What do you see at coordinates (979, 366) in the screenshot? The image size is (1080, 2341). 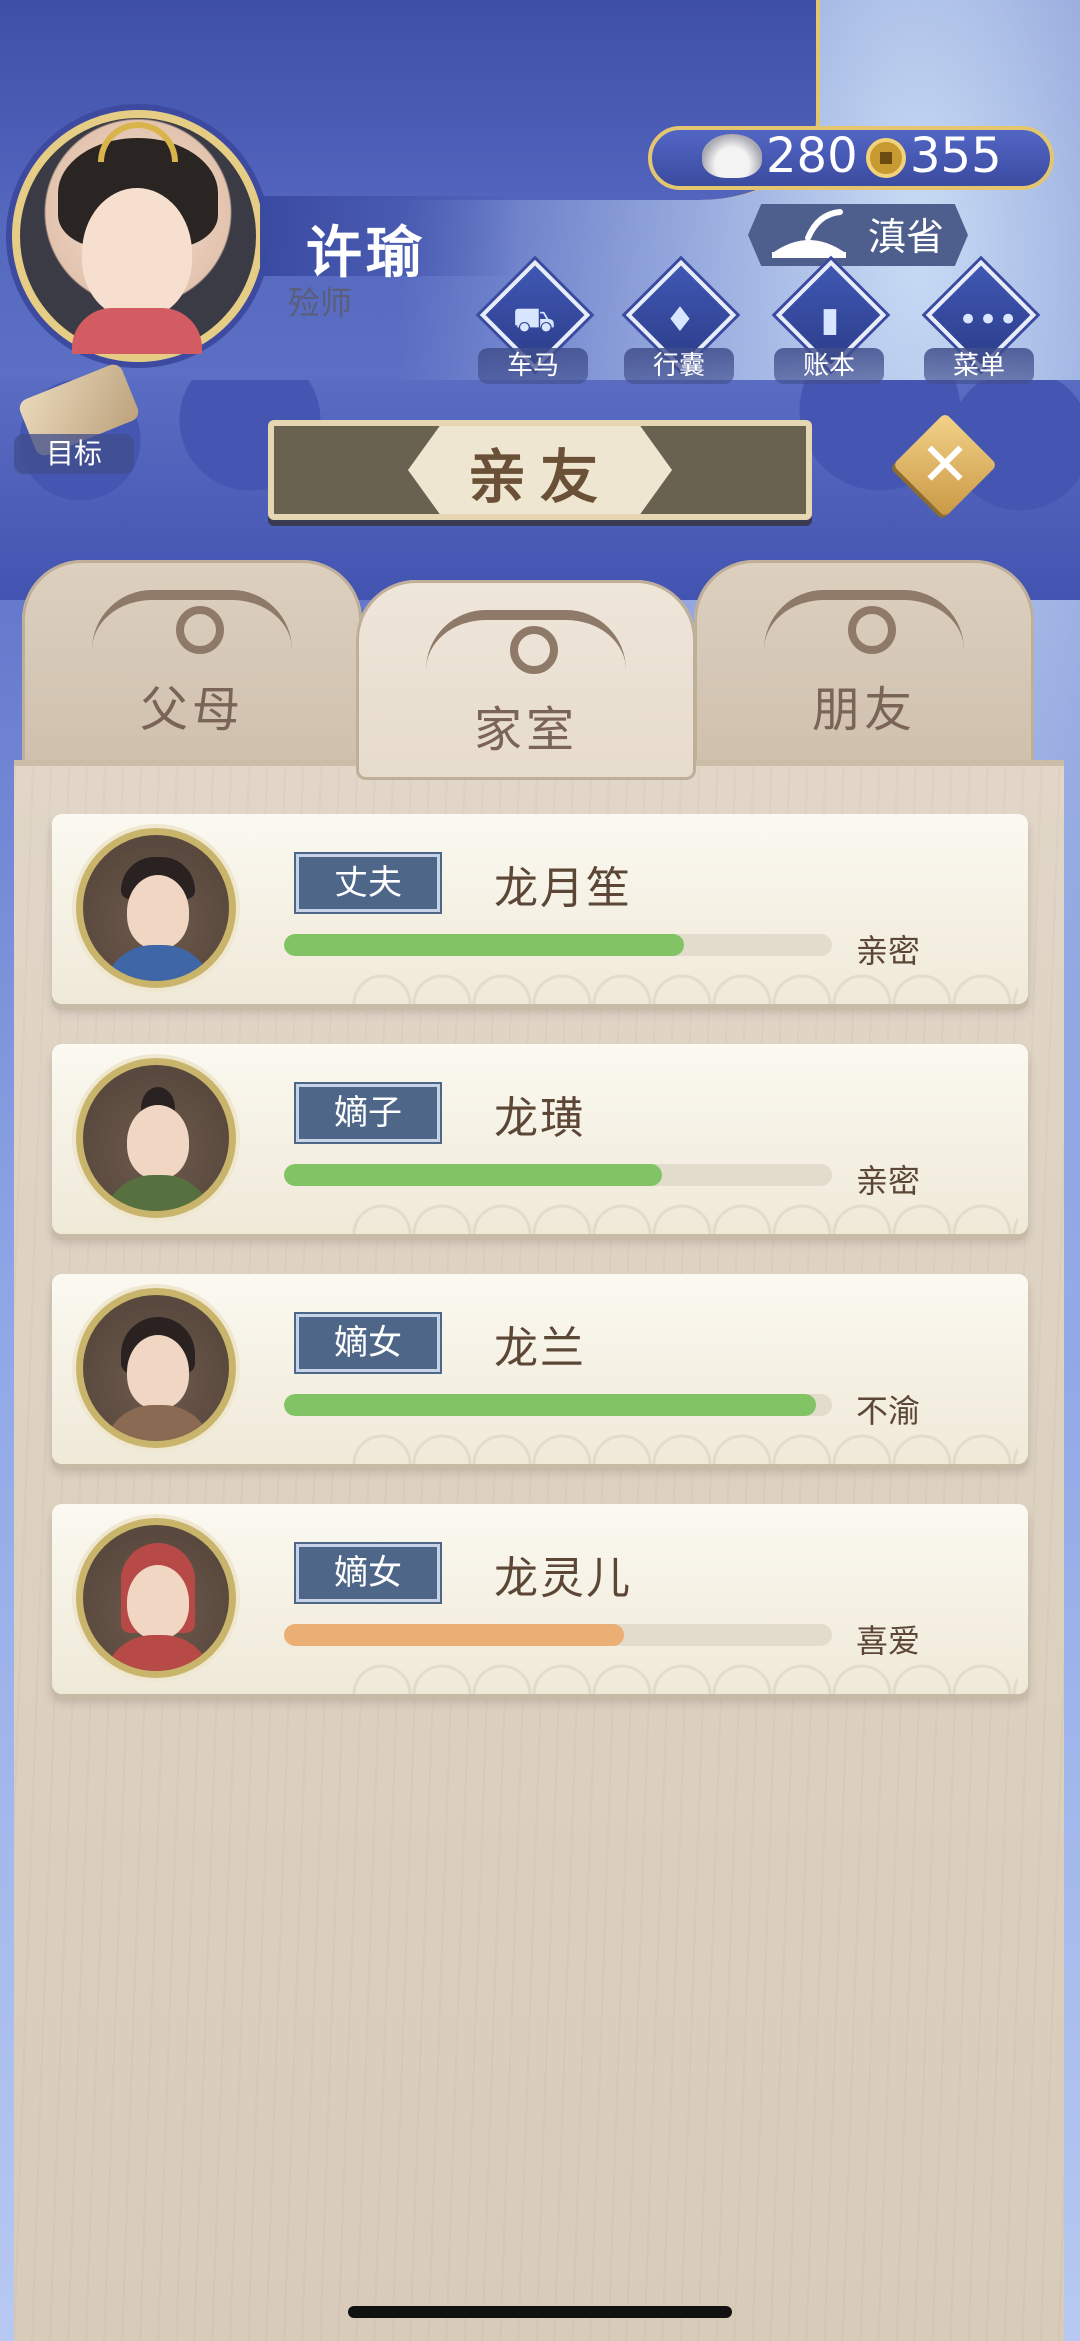 I see `menu-label: 菜单` at bounding box center [979, 366].